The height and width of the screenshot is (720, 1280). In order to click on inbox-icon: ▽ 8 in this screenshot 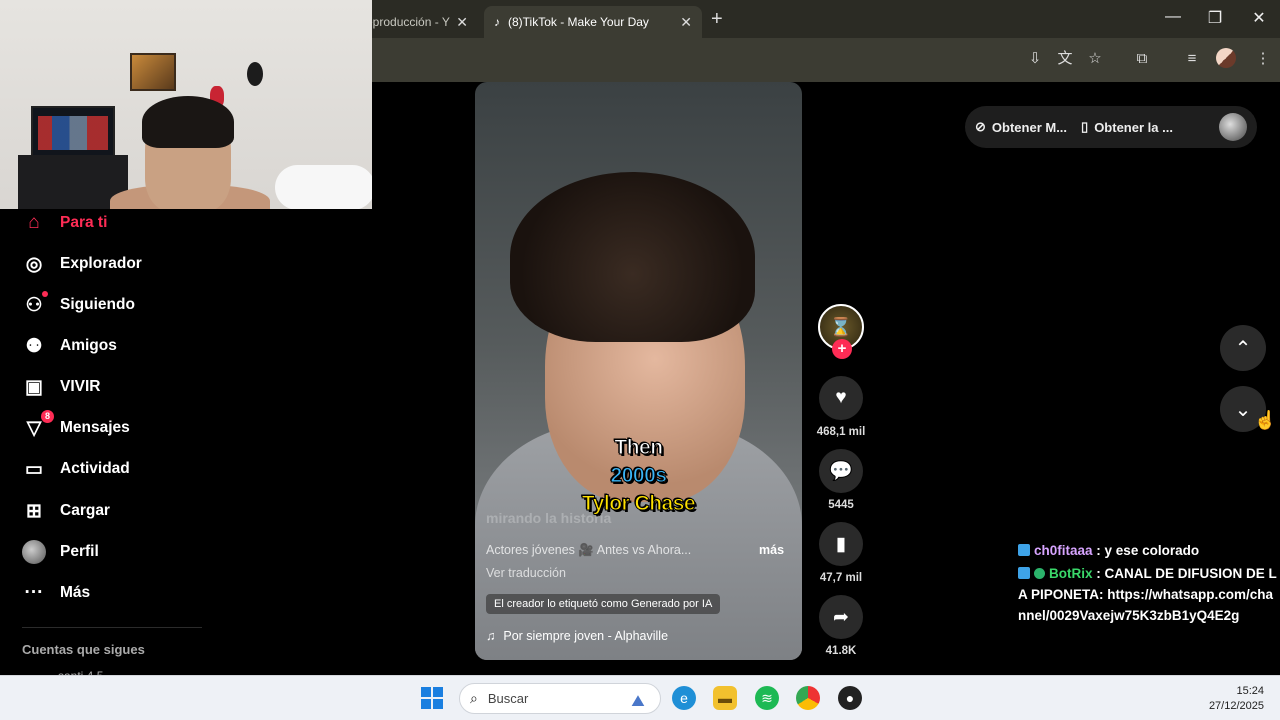, I will do `click(38, 425)`.